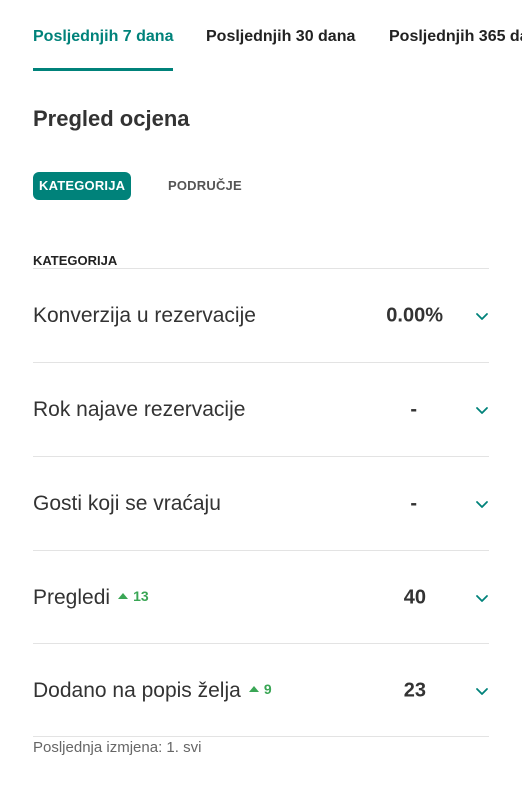 The image size is (522, 800). Describe the element at coordinates (205, 186) in the screenshot. I see `filter-area-button: PODRUČJE` at that location.